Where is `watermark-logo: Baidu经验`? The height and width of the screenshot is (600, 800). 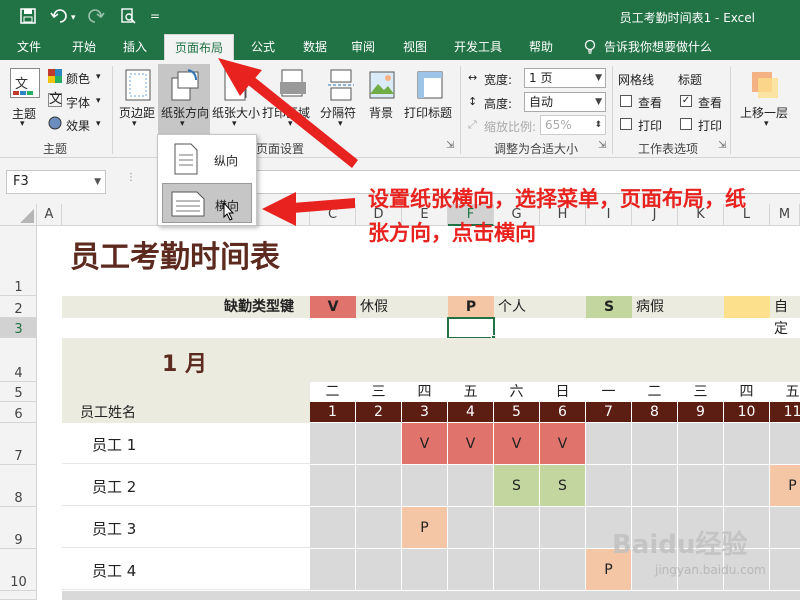 watermark-logo: Baidu经验 is located at coordinates (680, 545).